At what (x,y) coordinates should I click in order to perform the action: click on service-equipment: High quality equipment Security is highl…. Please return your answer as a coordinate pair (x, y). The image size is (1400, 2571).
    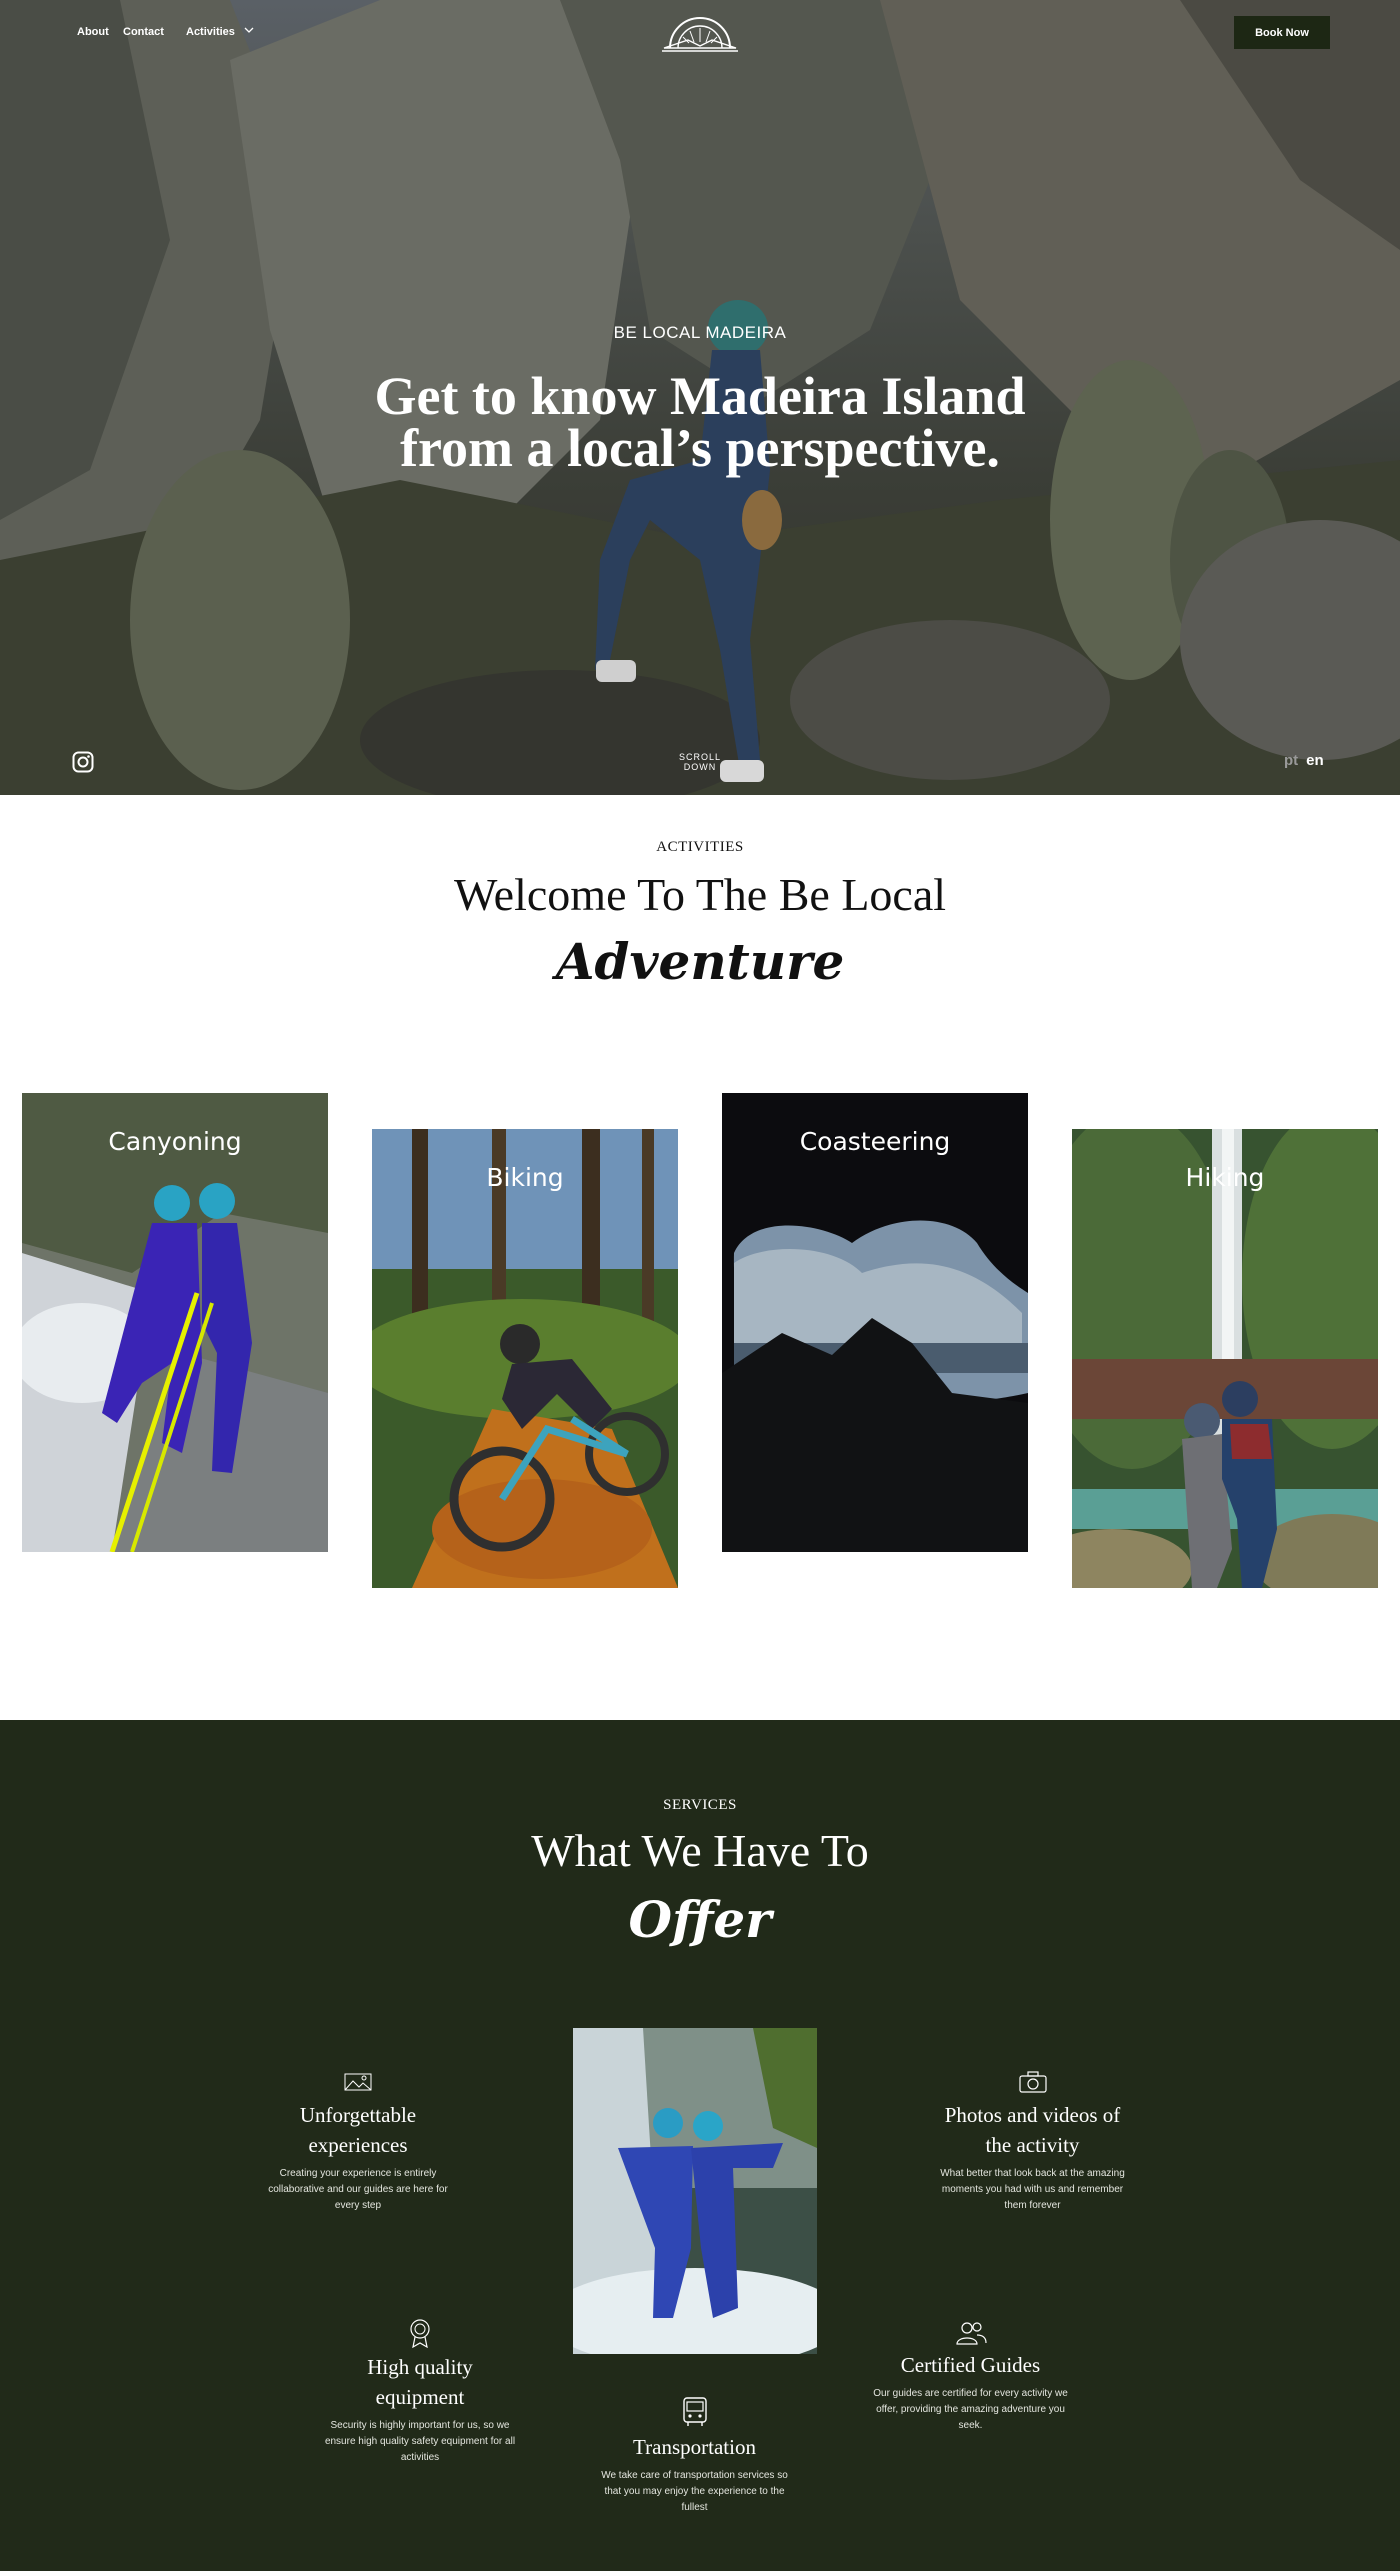
    Looking at the image, I should click on (420, 2392).